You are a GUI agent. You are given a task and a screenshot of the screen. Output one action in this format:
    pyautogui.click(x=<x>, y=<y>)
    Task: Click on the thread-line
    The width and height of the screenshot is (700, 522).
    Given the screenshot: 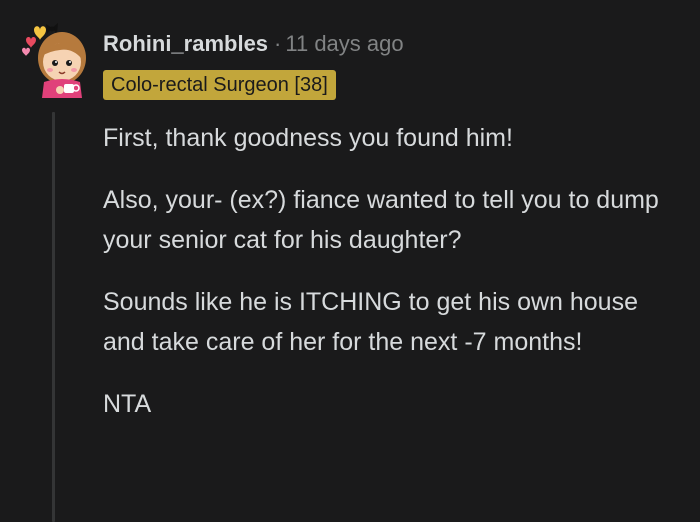 What is the action you would take?
    pyautogui.click(x=53, y=317)
    